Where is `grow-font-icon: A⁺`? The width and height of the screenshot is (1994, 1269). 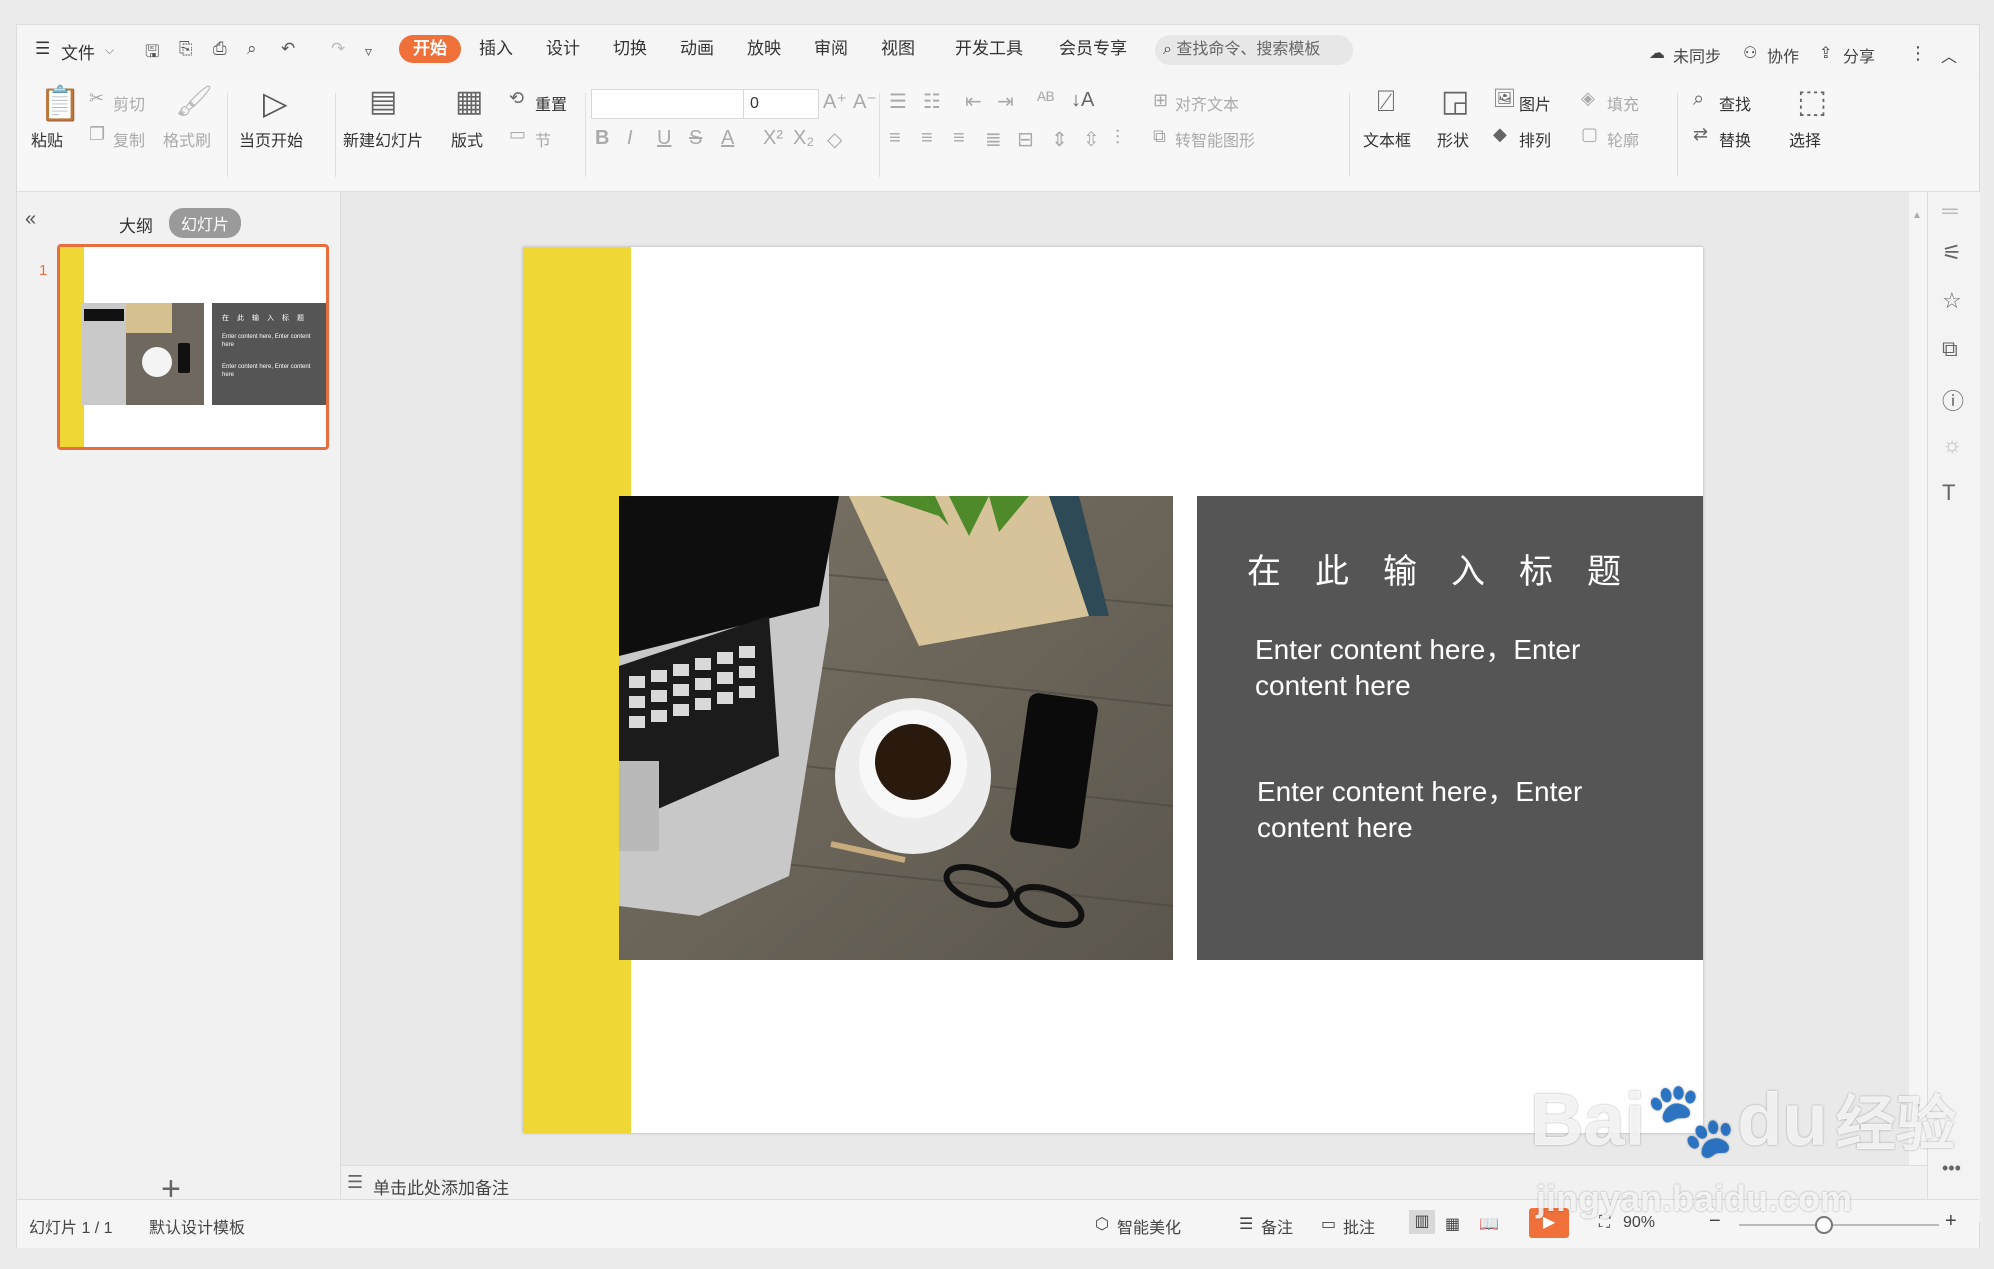
grow-font-icon: A⁺ is located at coordinates (835, 101).